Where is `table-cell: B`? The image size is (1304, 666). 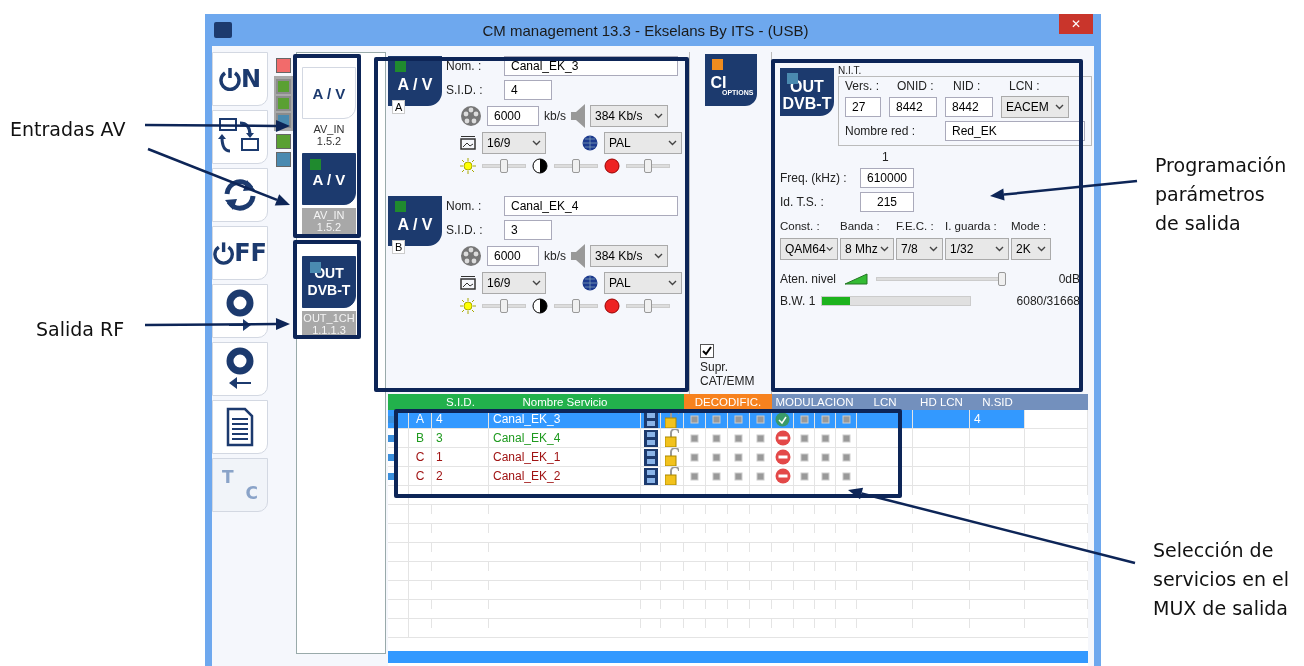 table-cell: B is located at coordinates (420, 438).